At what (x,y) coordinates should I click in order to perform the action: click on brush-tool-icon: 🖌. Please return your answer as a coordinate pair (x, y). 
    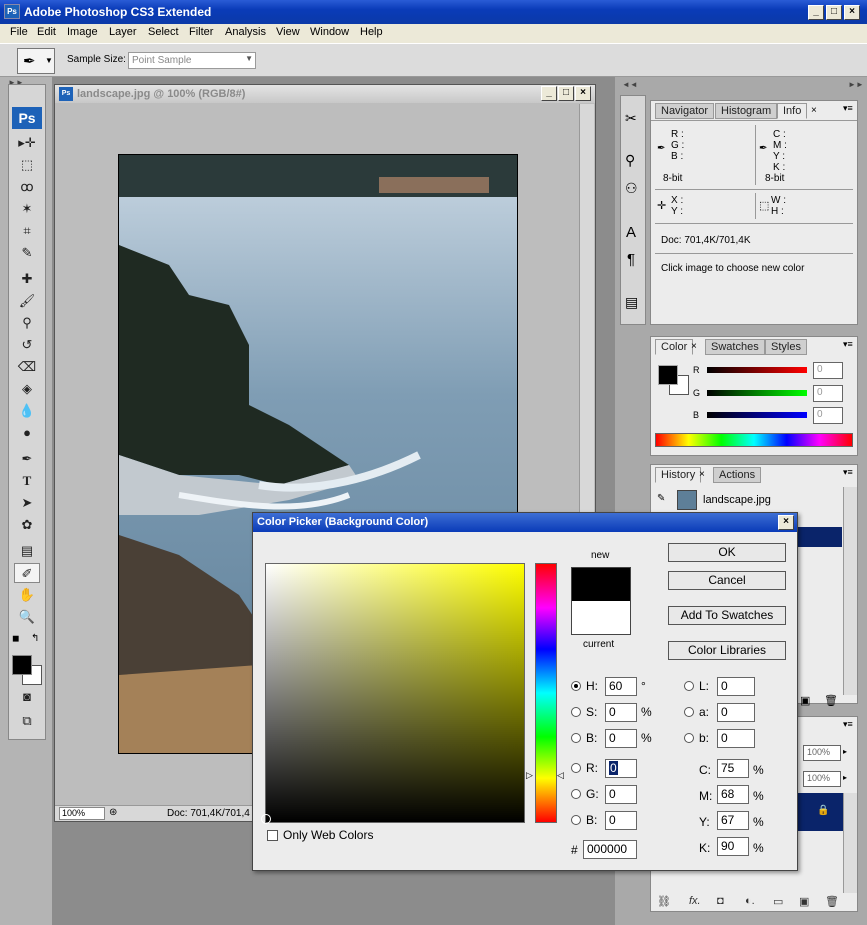
    Looking at the image, I should click on (27, 301).